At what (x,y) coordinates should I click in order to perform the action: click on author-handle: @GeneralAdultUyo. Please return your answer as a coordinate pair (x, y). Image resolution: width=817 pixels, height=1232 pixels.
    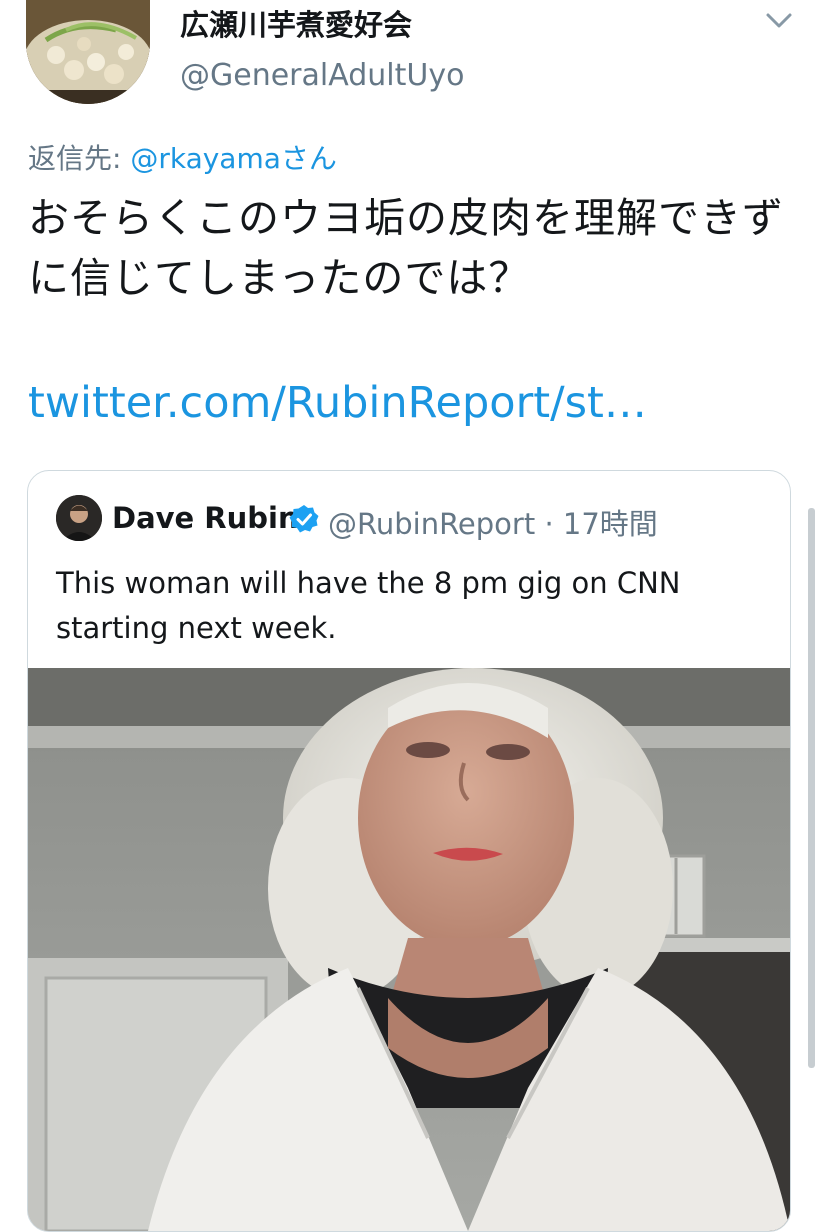
    Looking at the image, I should click on (322, 75).